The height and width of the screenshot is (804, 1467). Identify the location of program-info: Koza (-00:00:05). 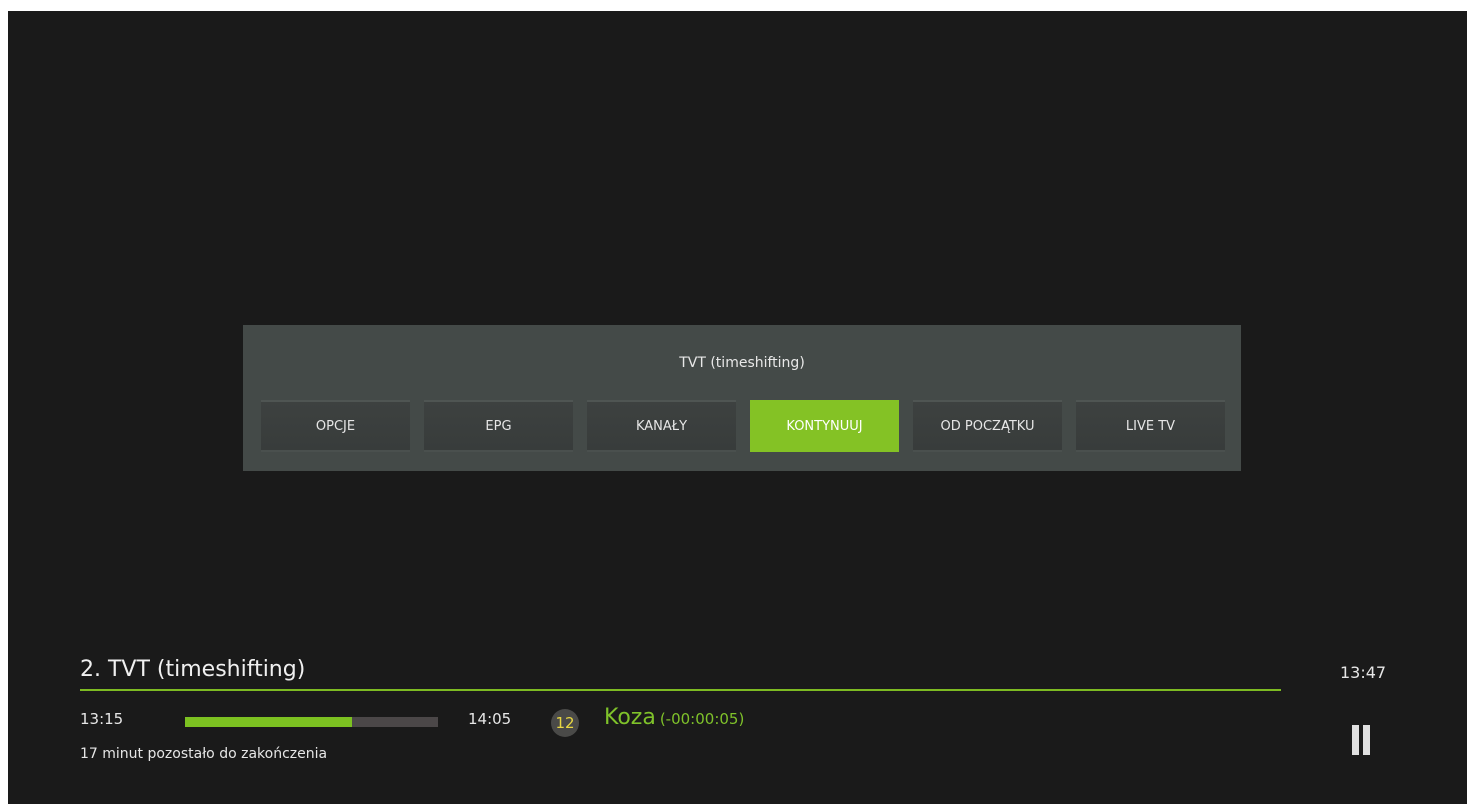
(674, 717).